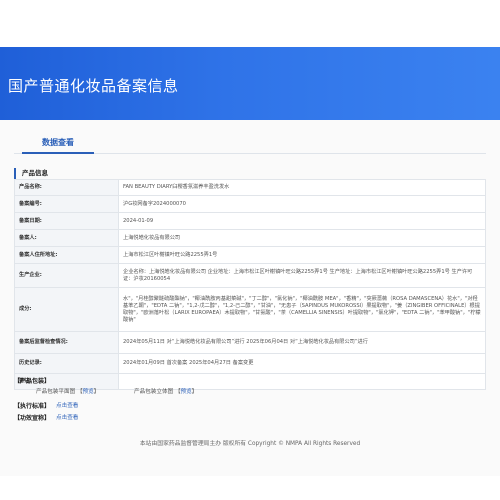 The height and width of the screenshot is (500, 500). What do you see at coordinates (66, 309) in the screenshot?
I see `row-key-ingredients: 成分:` at bounding box center [66, 309].